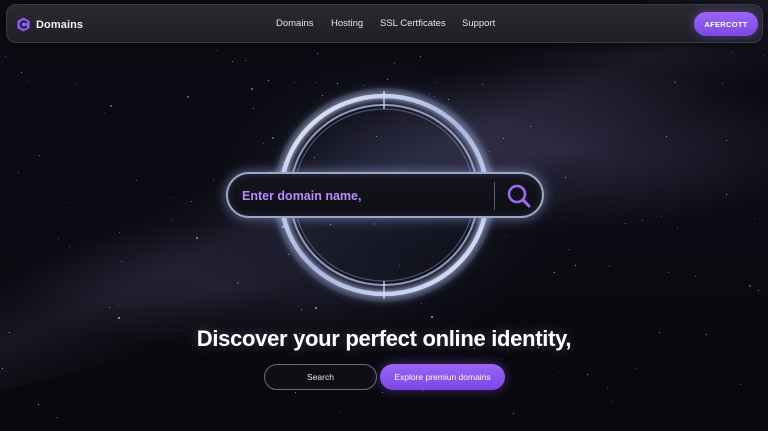 Image resolution: width=768 pixels, height=431 pixels. I want to click on brand-logo: Domains, so click(49, 24).